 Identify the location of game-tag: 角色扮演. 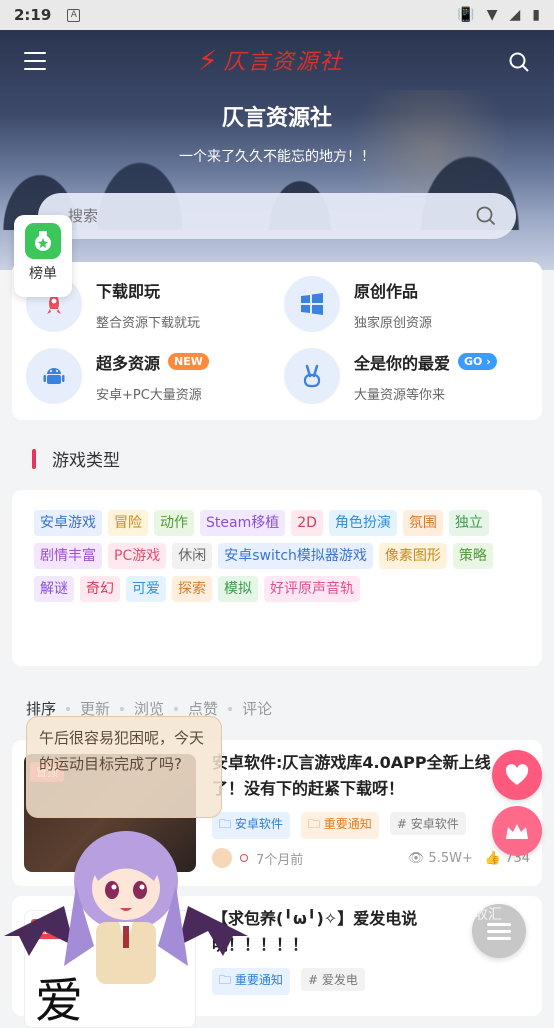
(362, 523).